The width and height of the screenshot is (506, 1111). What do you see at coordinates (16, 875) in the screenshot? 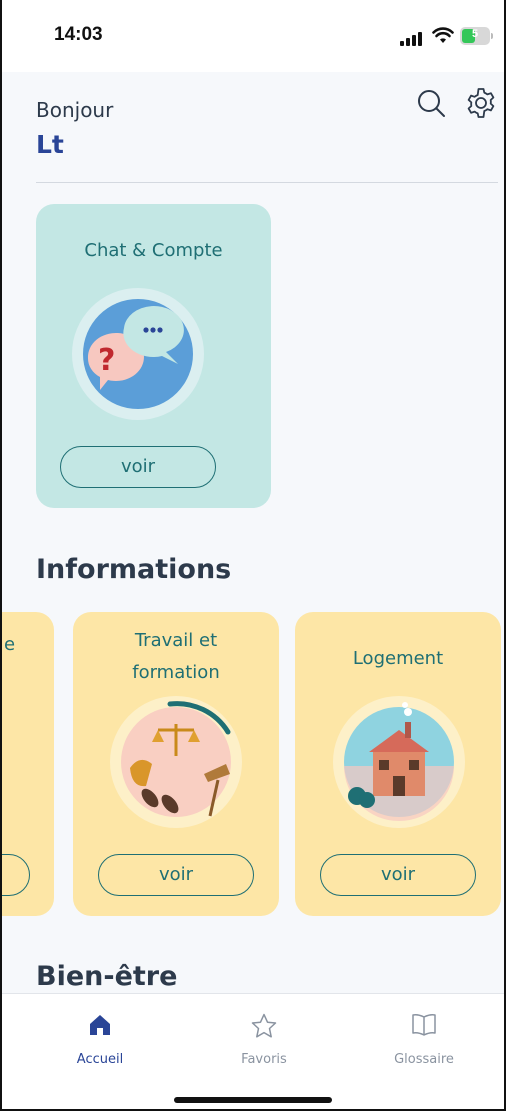
I see `voir-button-partial` at bounding box center [16, 875].